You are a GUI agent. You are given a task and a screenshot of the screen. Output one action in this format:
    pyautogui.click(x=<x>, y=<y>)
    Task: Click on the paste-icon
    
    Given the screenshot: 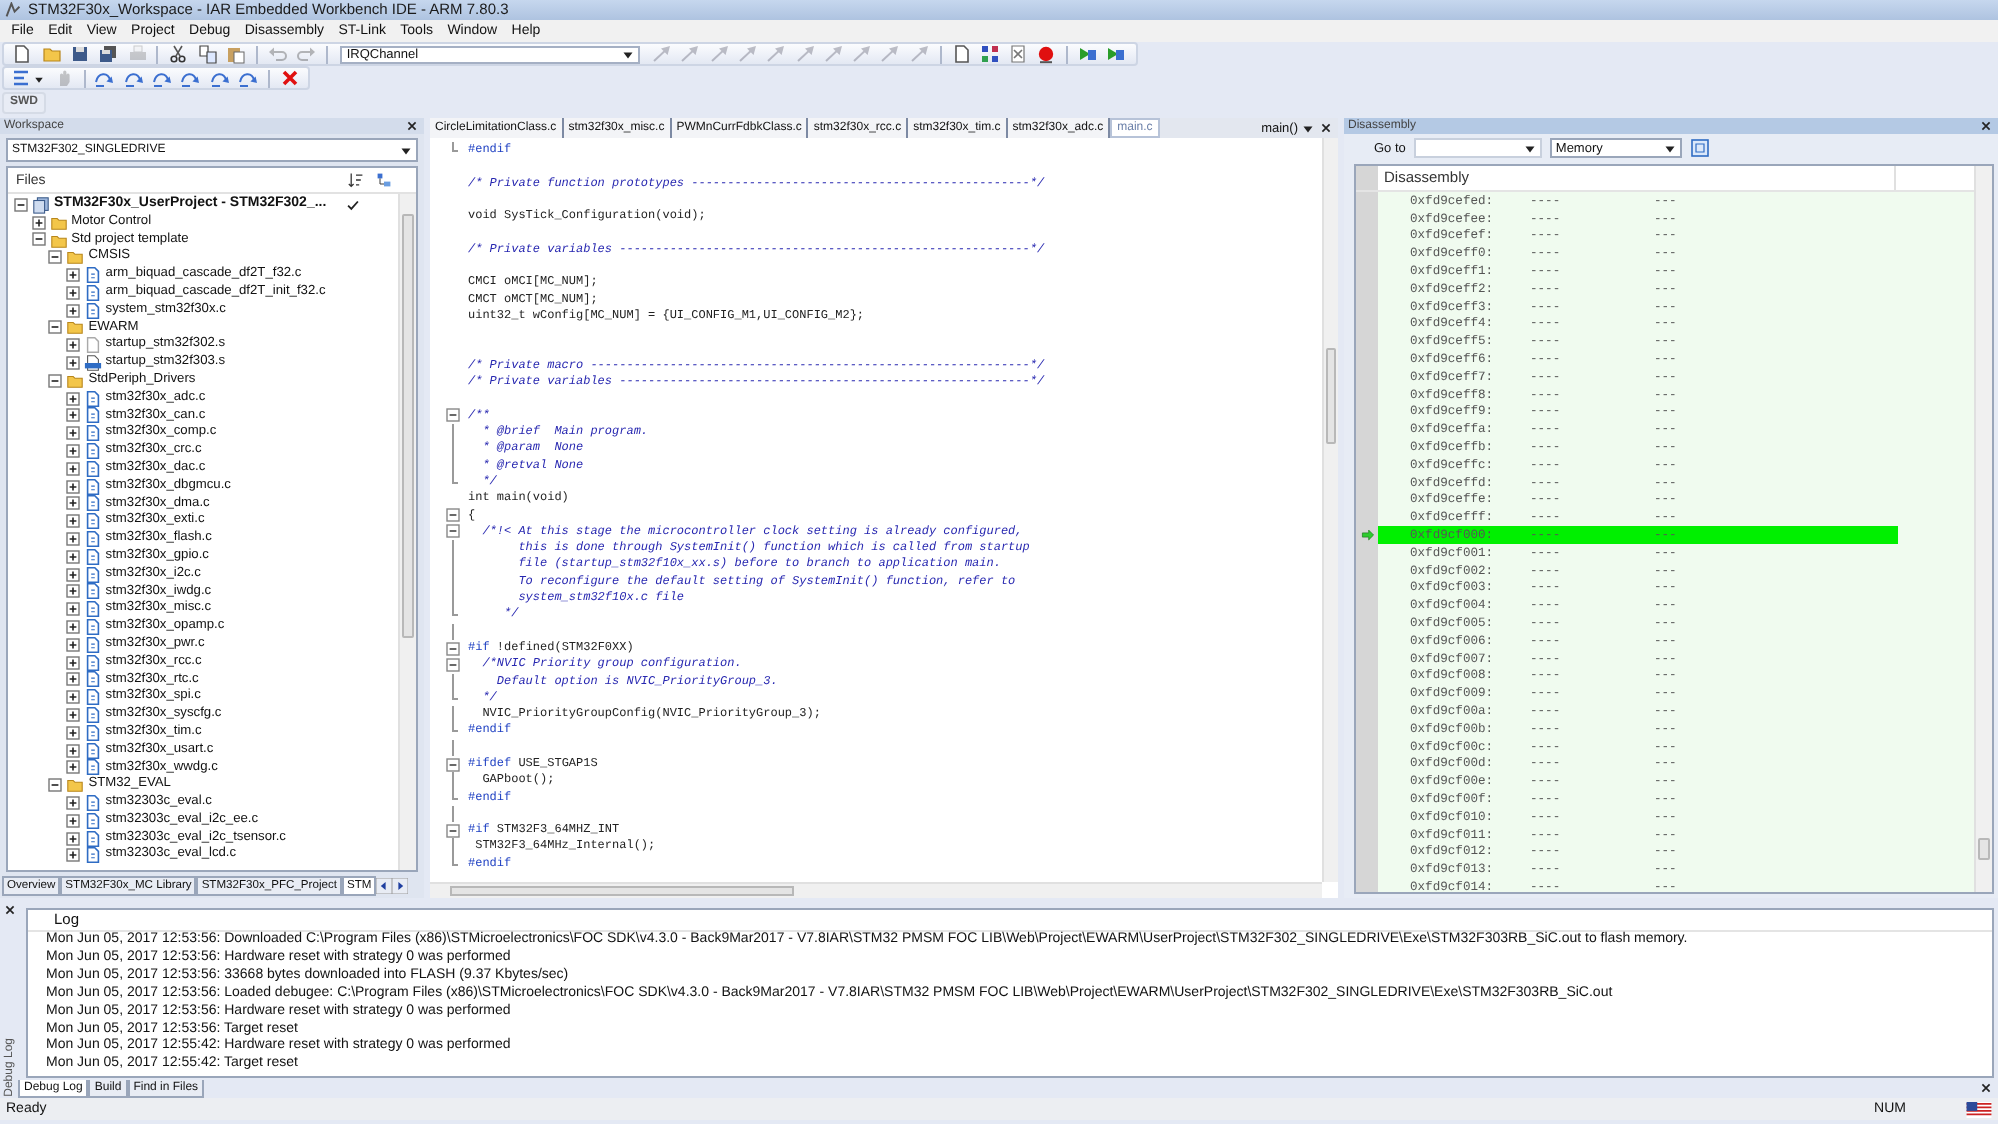 What is the action you would take?
    pyautogui.click(x=235, y=54)
    